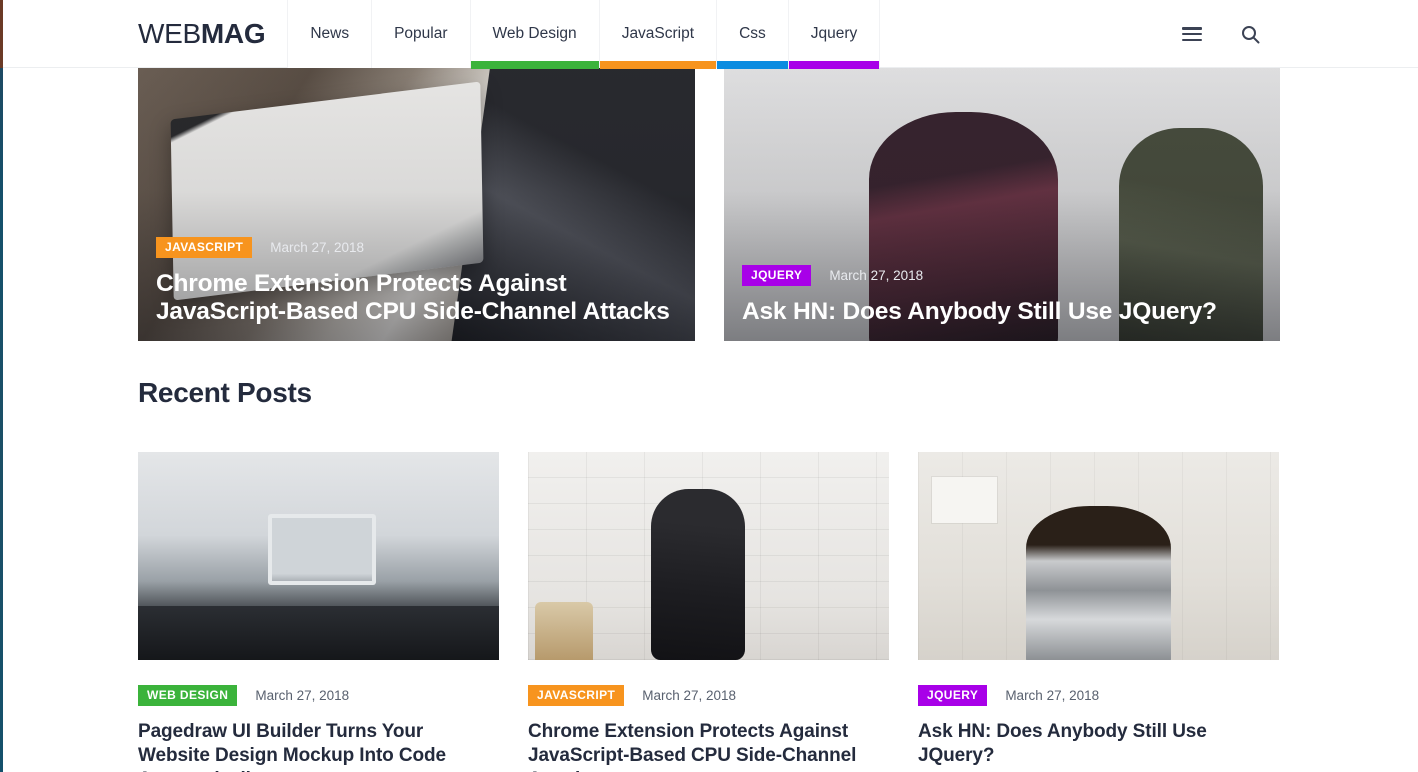  I want to click on nav-item-label: JavaScript, so click(658, 33).